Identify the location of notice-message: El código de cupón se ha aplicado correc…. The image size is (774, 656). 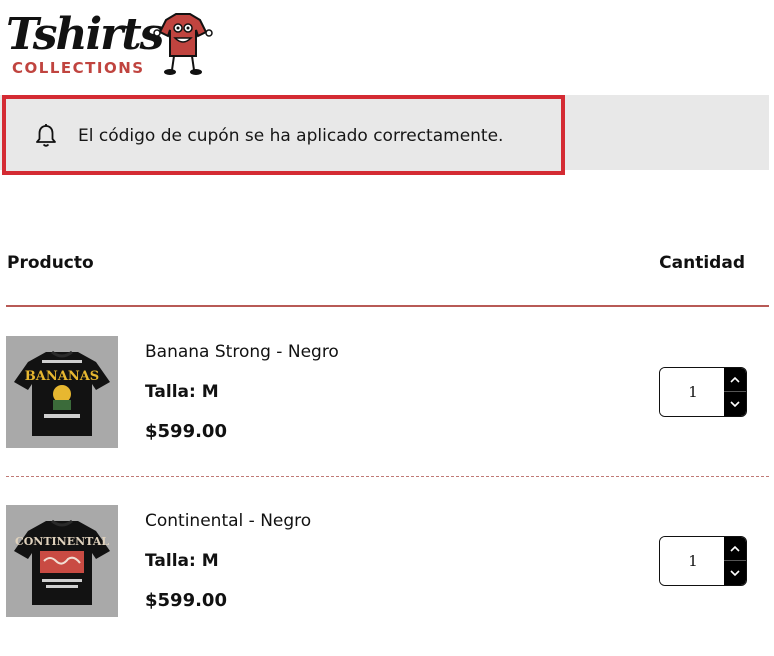
(291, 136).